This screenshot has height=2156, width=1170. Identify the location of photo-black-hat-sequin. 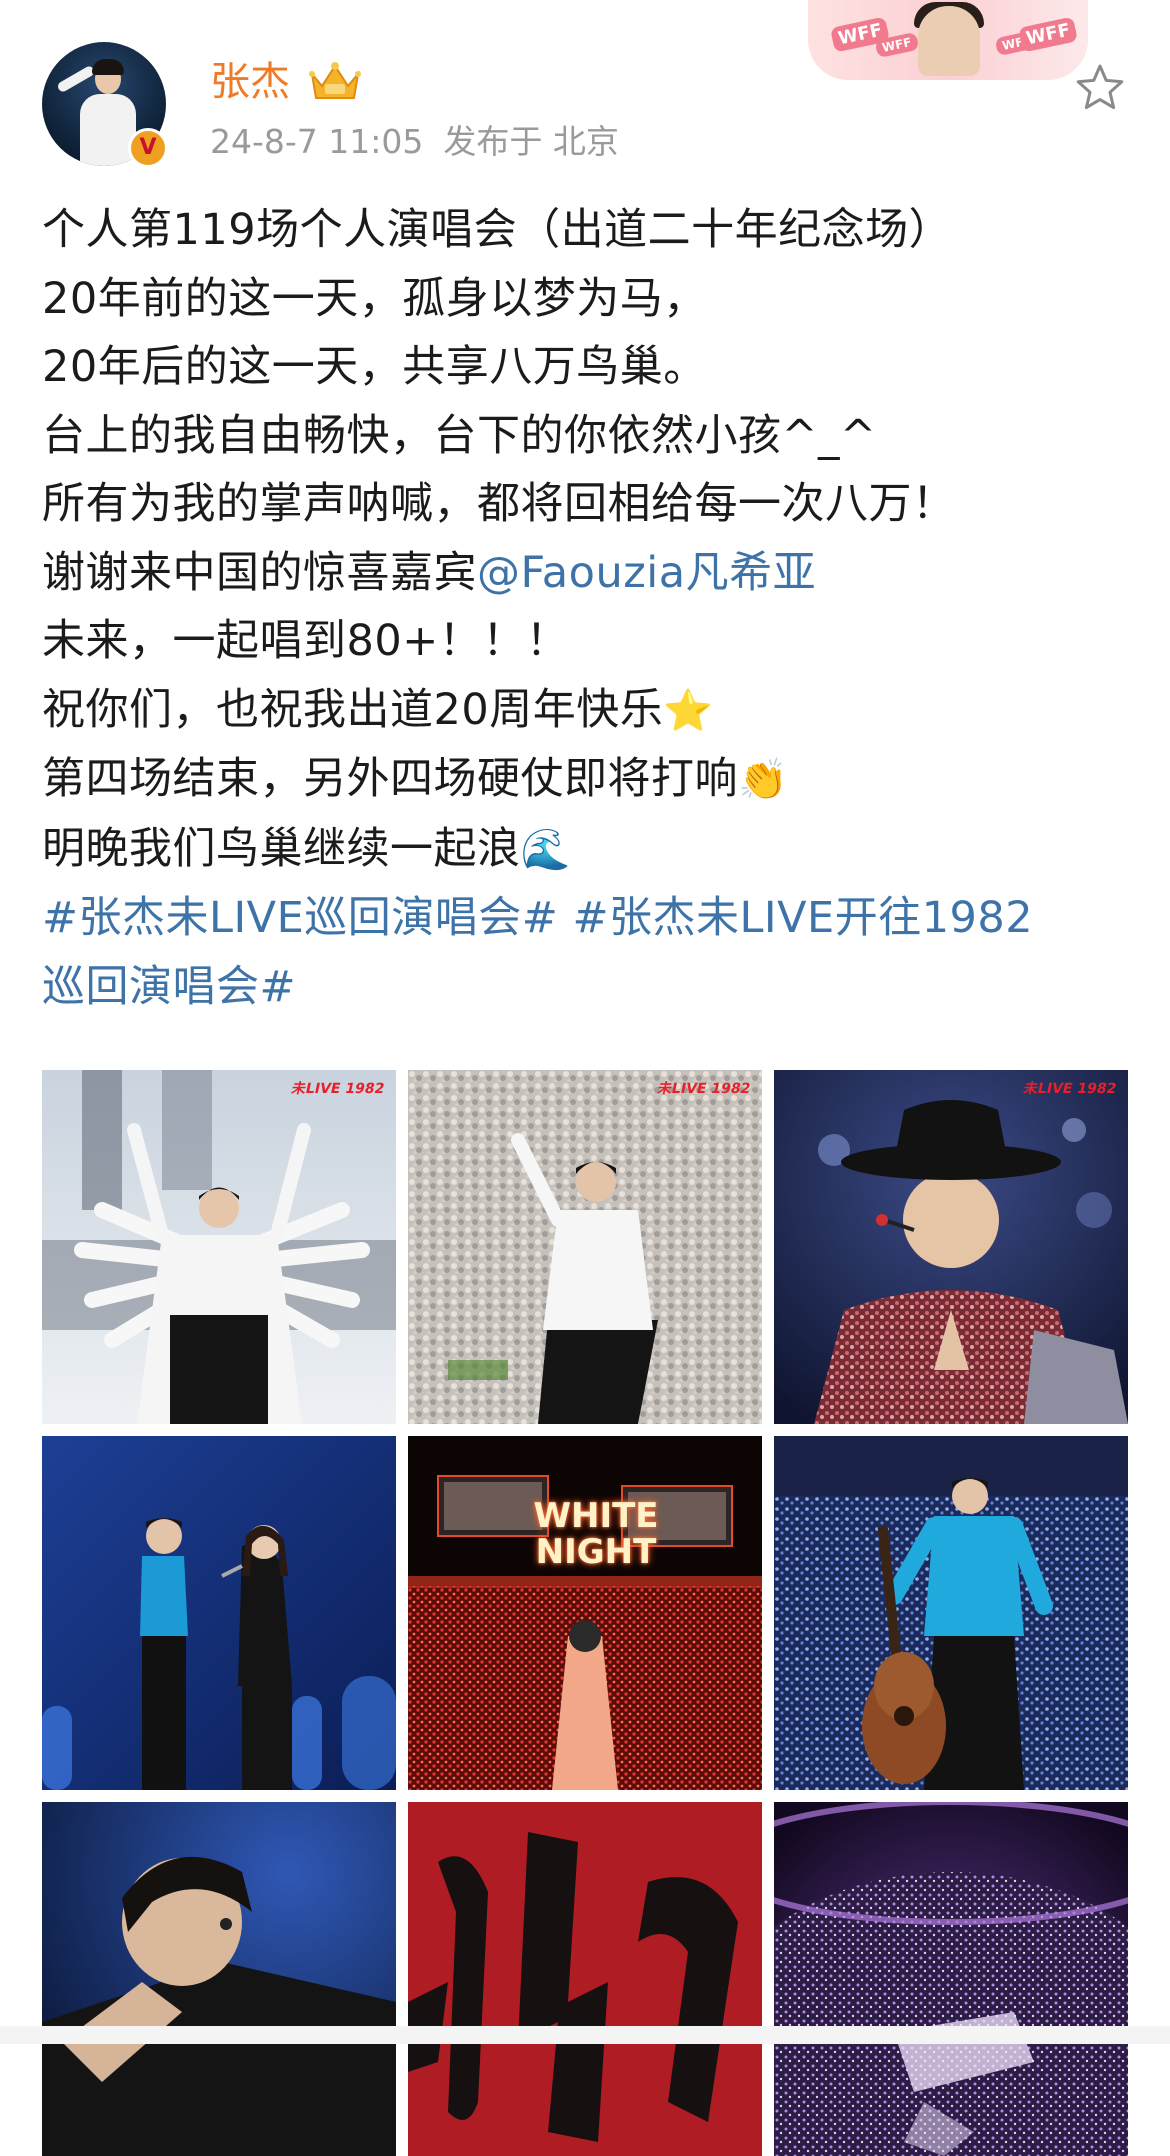
(951, 1247).